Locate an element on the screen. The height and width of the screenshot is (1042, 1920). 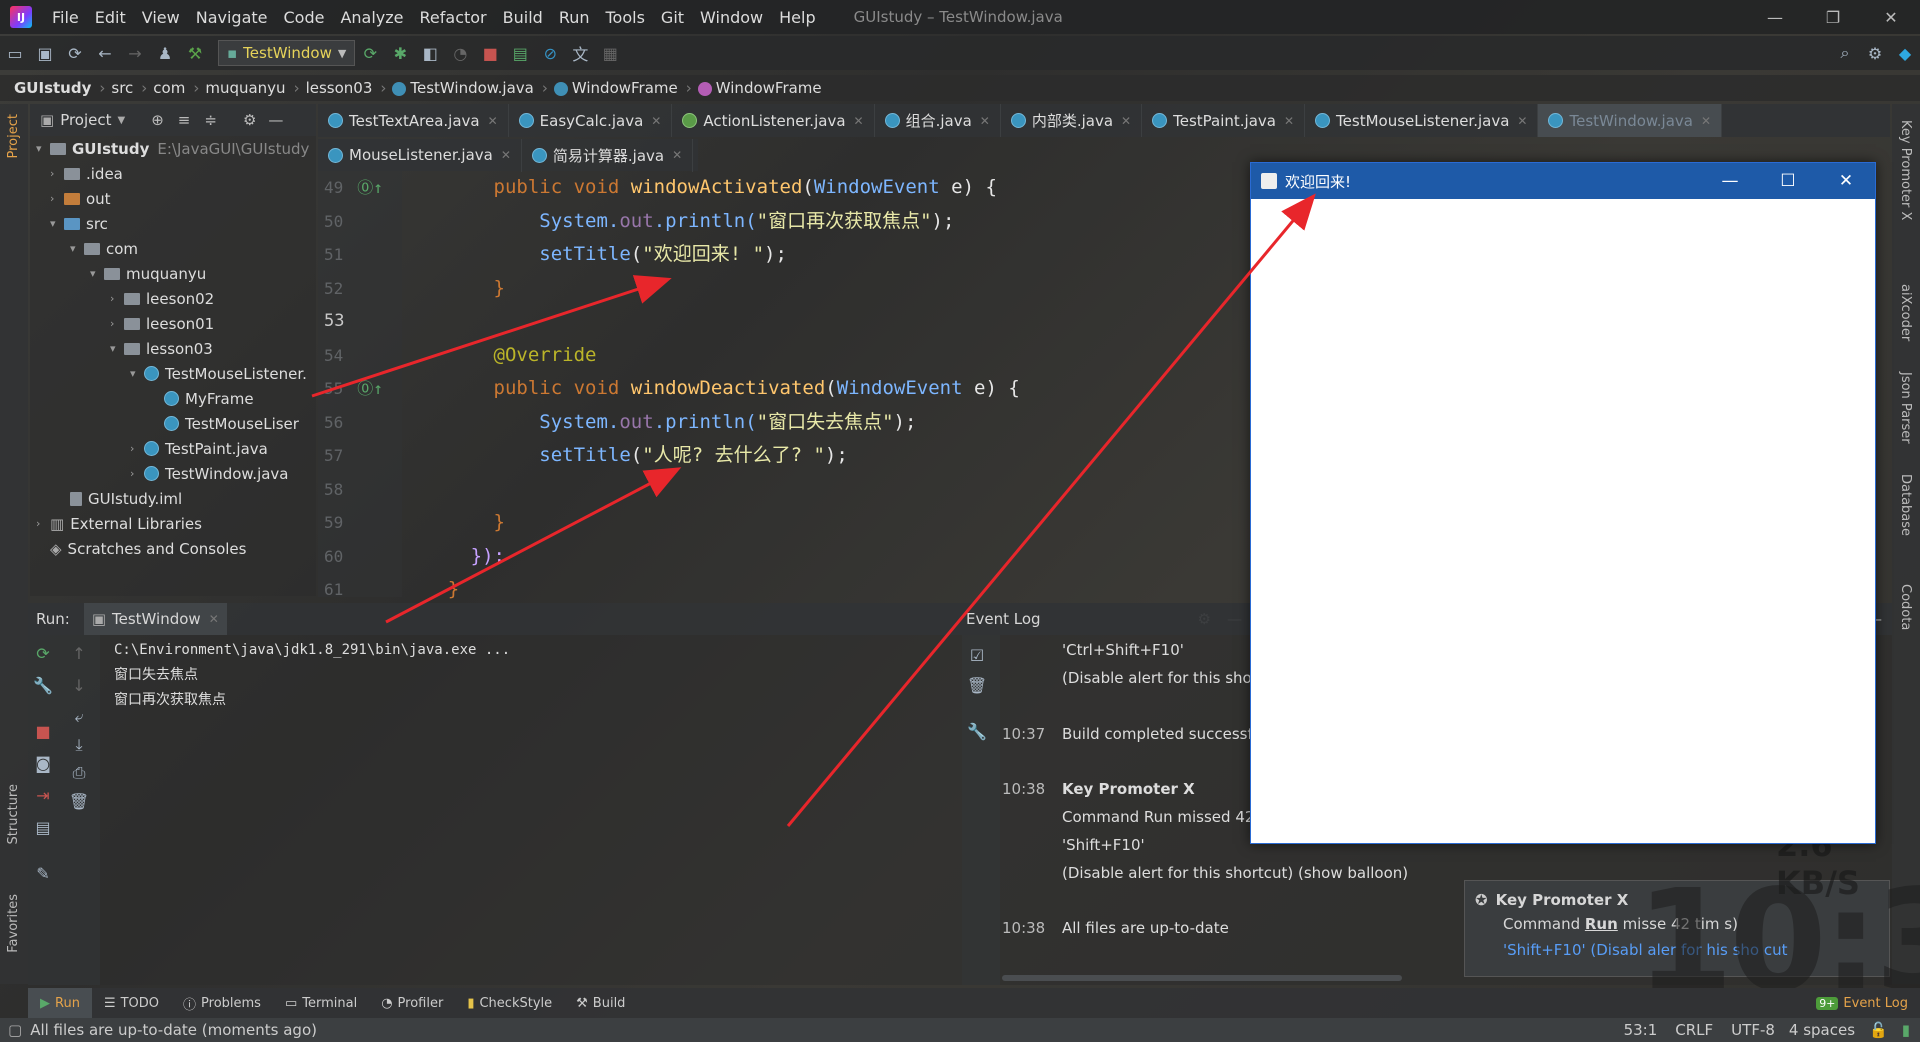
tool-terminal: ▭ Terminal is located at coordinates (321, 1003).